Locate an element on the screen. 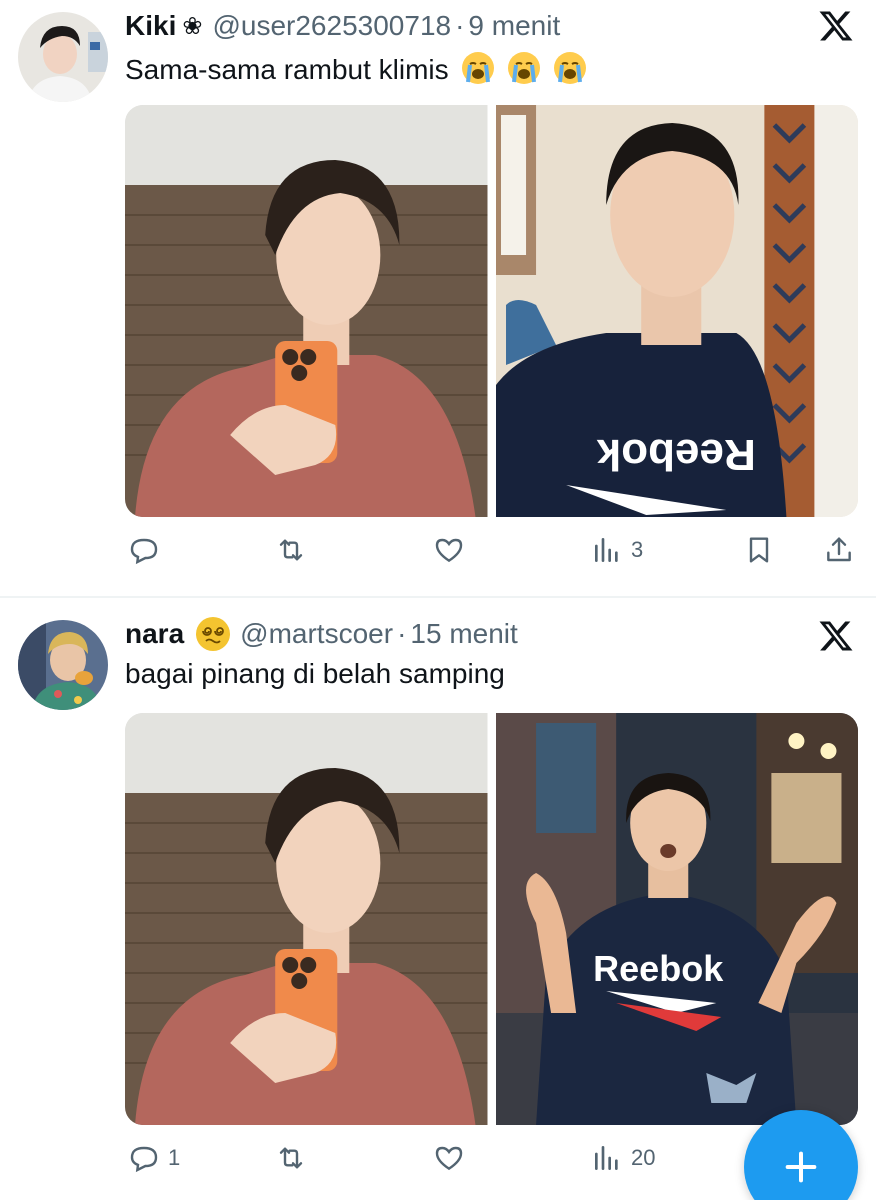 The image size is (876, 1200). tweet-text: Sama-sama rambut klimis is located at coordinates (355, 69).